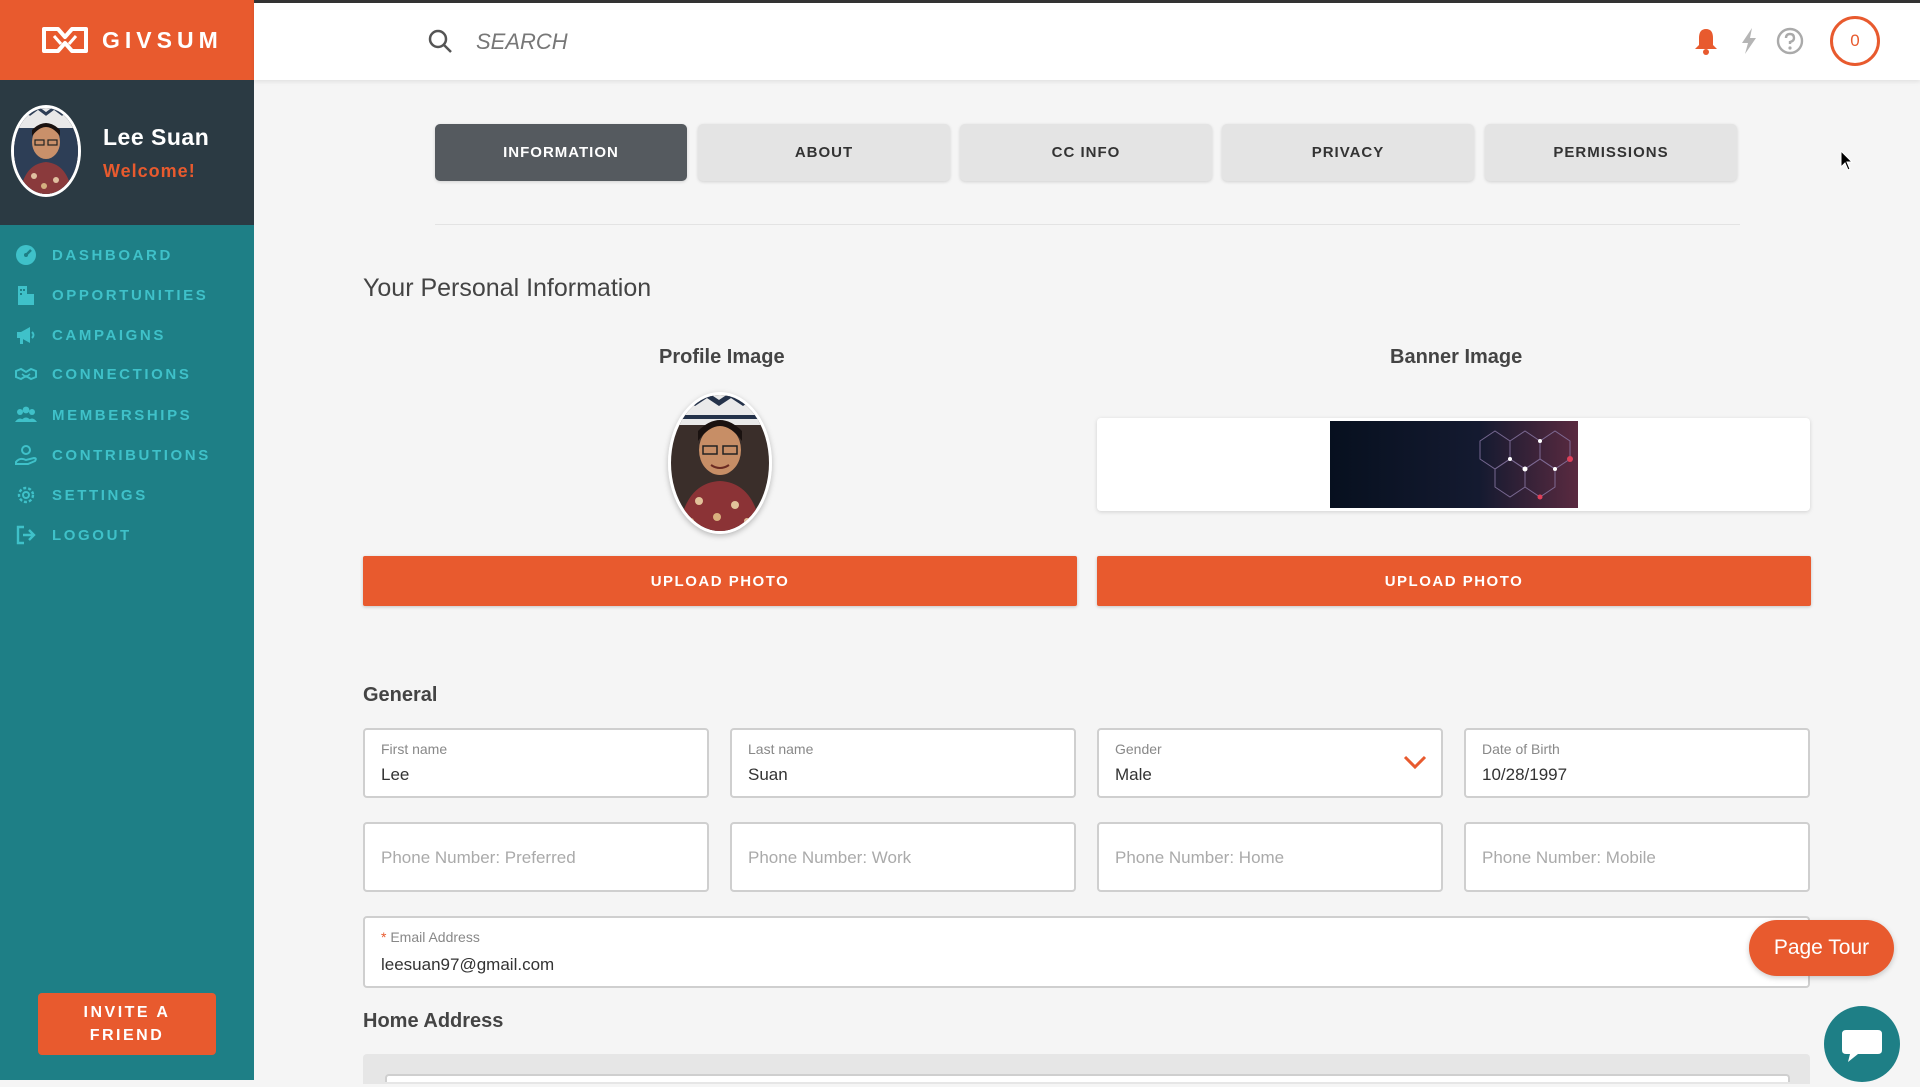 This screenshot has width=1920, height=1087. What do you see at coordinates (722, 357) in the screenshot?
I see `profile-image-label: Profile Image` at bounding box center [722, 357].